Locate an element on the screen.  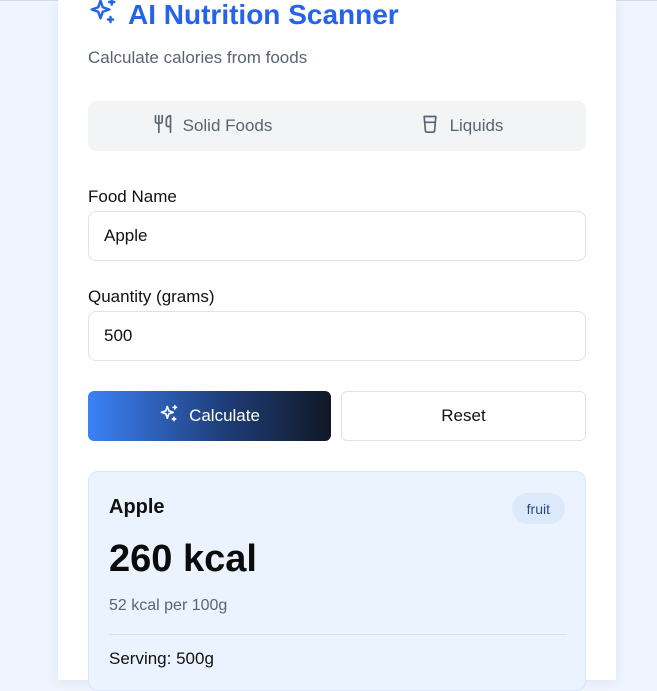
tab-solid-foods: Solid Foods is located at coordinates (212, 126).